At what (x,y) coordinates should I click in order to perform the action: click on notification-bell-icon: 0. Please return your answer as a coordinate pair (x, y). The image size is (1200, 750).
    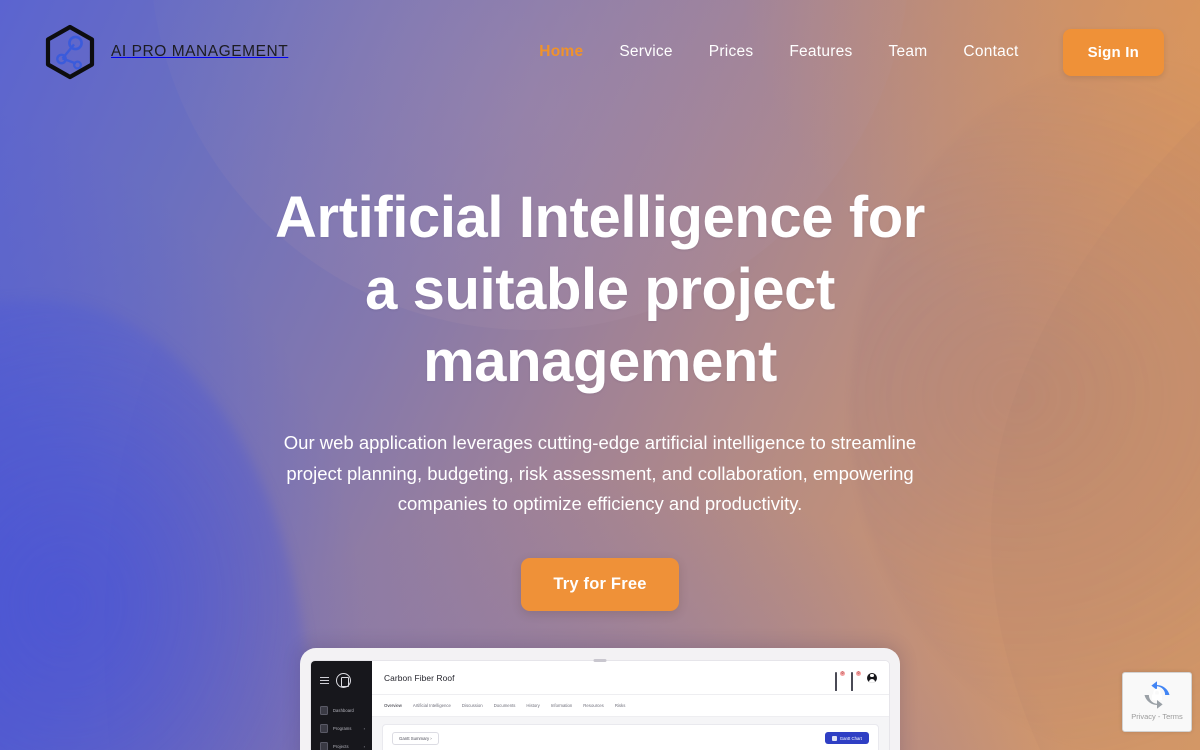
    Looking at the image, I should click on (840, 681).